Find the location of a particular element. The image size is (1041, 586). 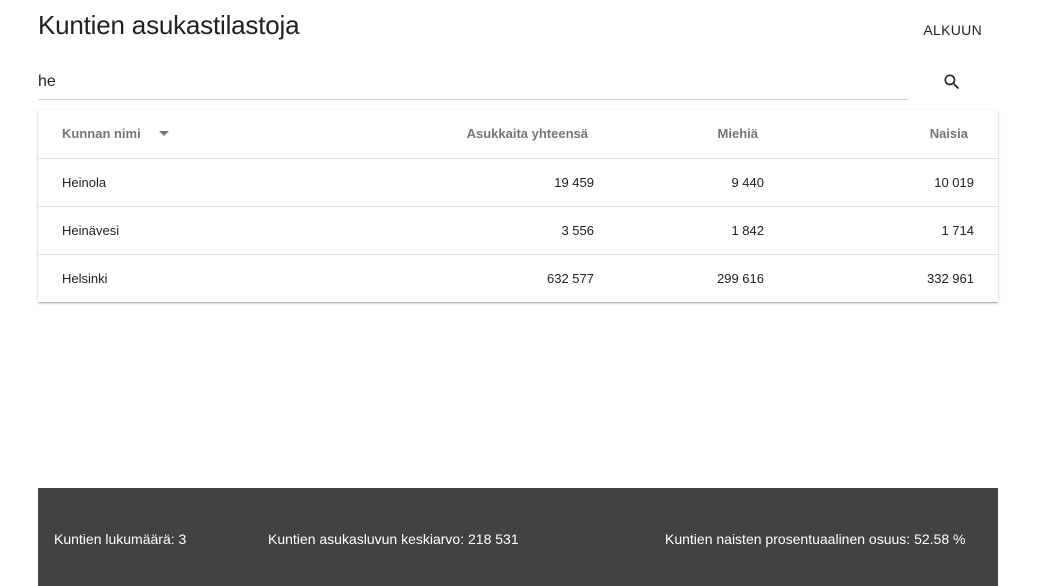

cell-total: 632 577 is located at coordinates (570, 278).